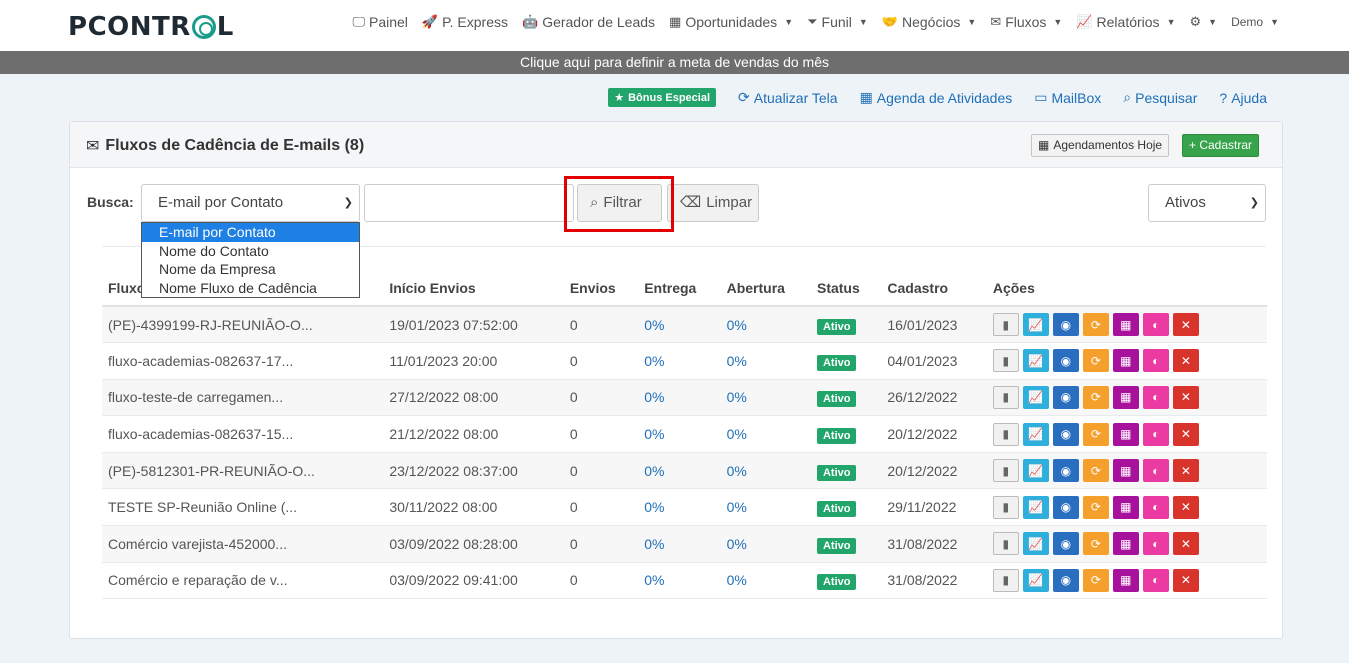 The image size is (1349, 663). I want to click on nav-item-7: 📈 Relatórios ▼, so click(1125, 22).